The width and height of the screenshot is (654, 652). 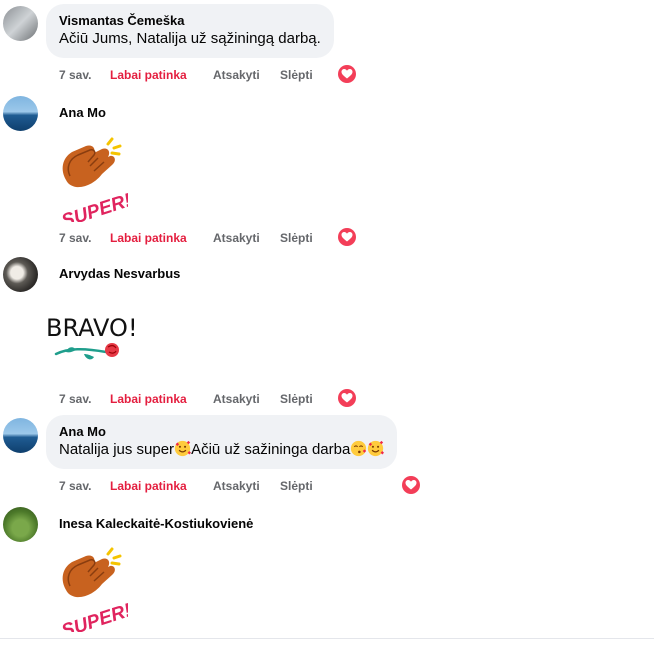 What do you see at coordinates (190, 20) in the screenshot?
I see `comment-author: Vismantas Čemeška` at bounding box center [190, 20].